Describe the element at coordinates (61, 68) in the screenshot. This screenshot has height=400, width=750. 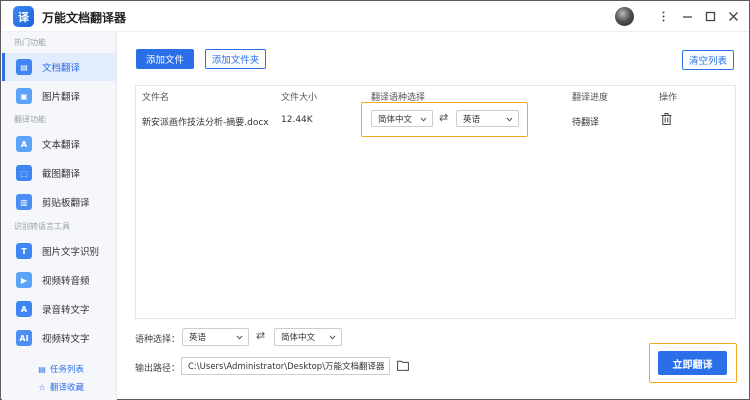
I see `sidebar-item-label: 文档翻译` at that location.